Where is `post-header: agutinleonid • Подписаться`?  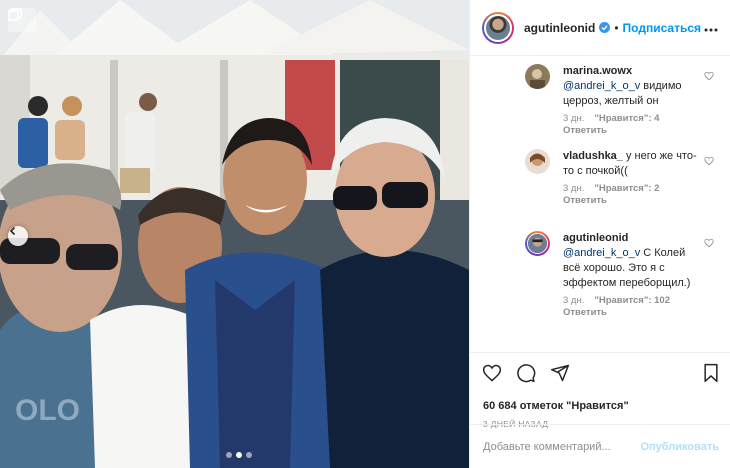
post-header: agutinleonid • Подписаться is located at coordinates (600, 28).